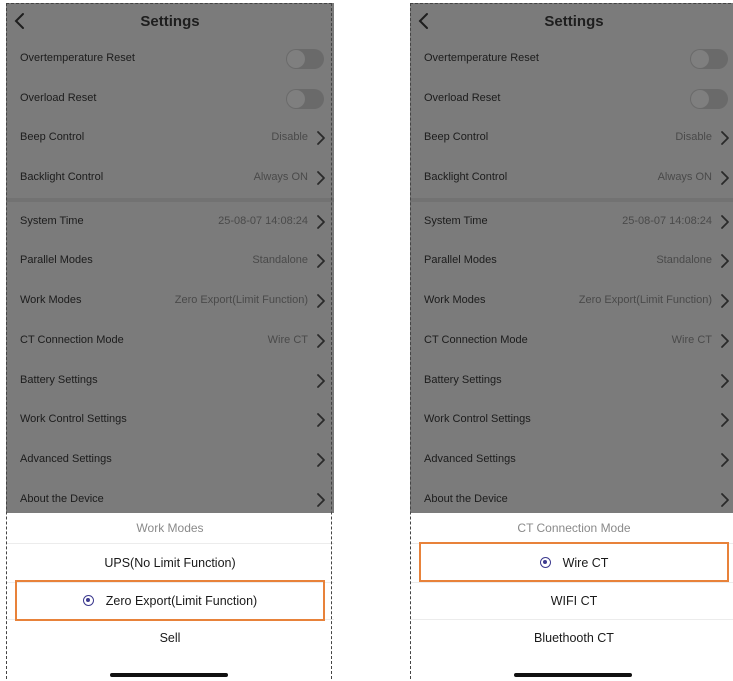 Image resolution: width=733 pixels, height=681 pixels. What do you see at coordinates (59, 379) in the screenshot?
I see `row-label: Battery Settings` at bounding box center [59, 379].